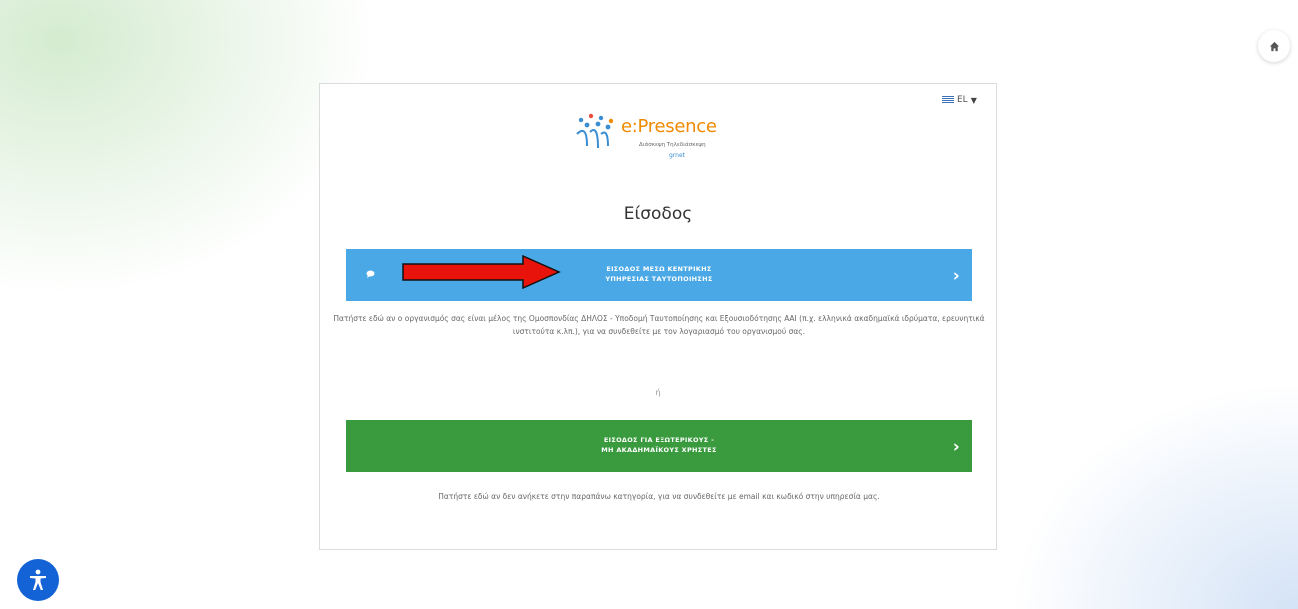  What do you see at coordinates (659, 269) in the screenshot?
I see `central-login-line1: ΕΙΣΟΔΟΣ ΜΕΣΩ ΚΕΝΤΡΙΚΗΣ` at bounding box center [659, 269].